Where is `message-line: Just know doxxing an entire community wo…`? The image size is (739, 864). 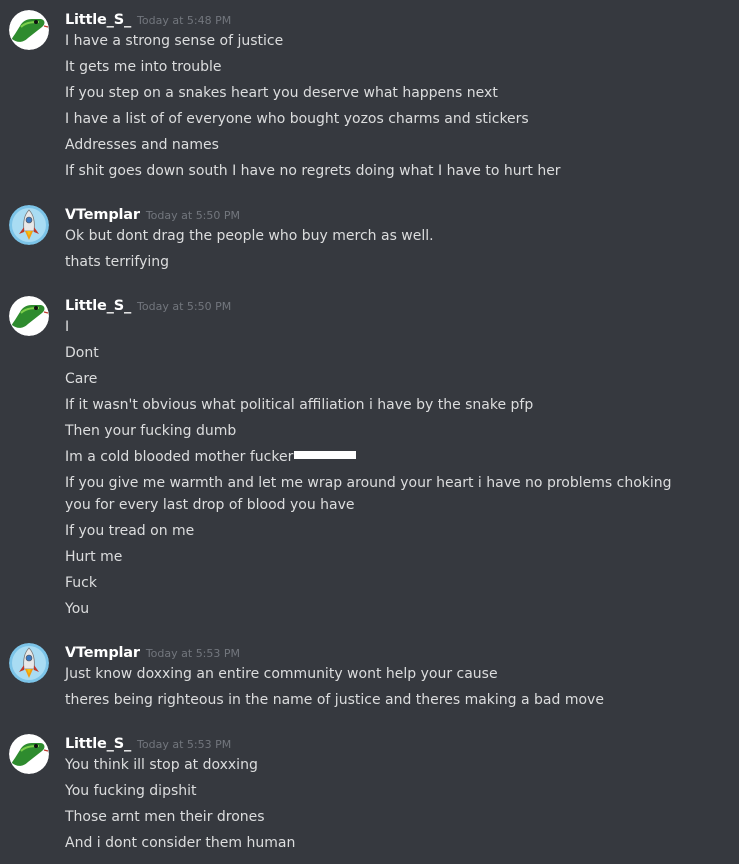
message-line: Just know doxxing an entire community wo… is located at coordinates (281, 674).